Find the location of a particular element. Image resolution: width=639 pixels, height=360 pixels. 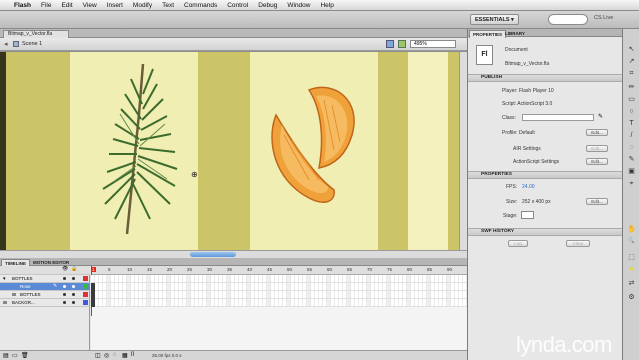

subselection-tool-icon: ↗ is located at coordinates (631, 61).